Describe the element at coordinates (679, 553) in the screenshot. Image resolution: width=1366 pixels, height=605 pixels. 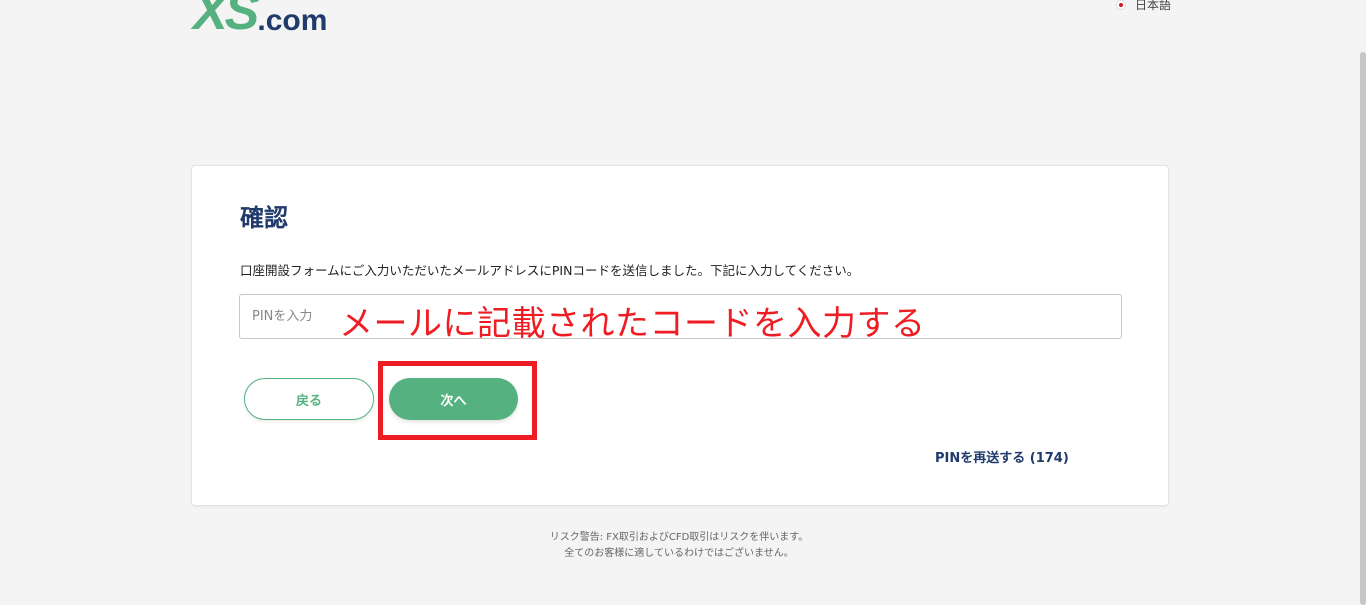
I see `risk-warning-line-2: 全てのお客様に適しているわけではございません。` at that location.